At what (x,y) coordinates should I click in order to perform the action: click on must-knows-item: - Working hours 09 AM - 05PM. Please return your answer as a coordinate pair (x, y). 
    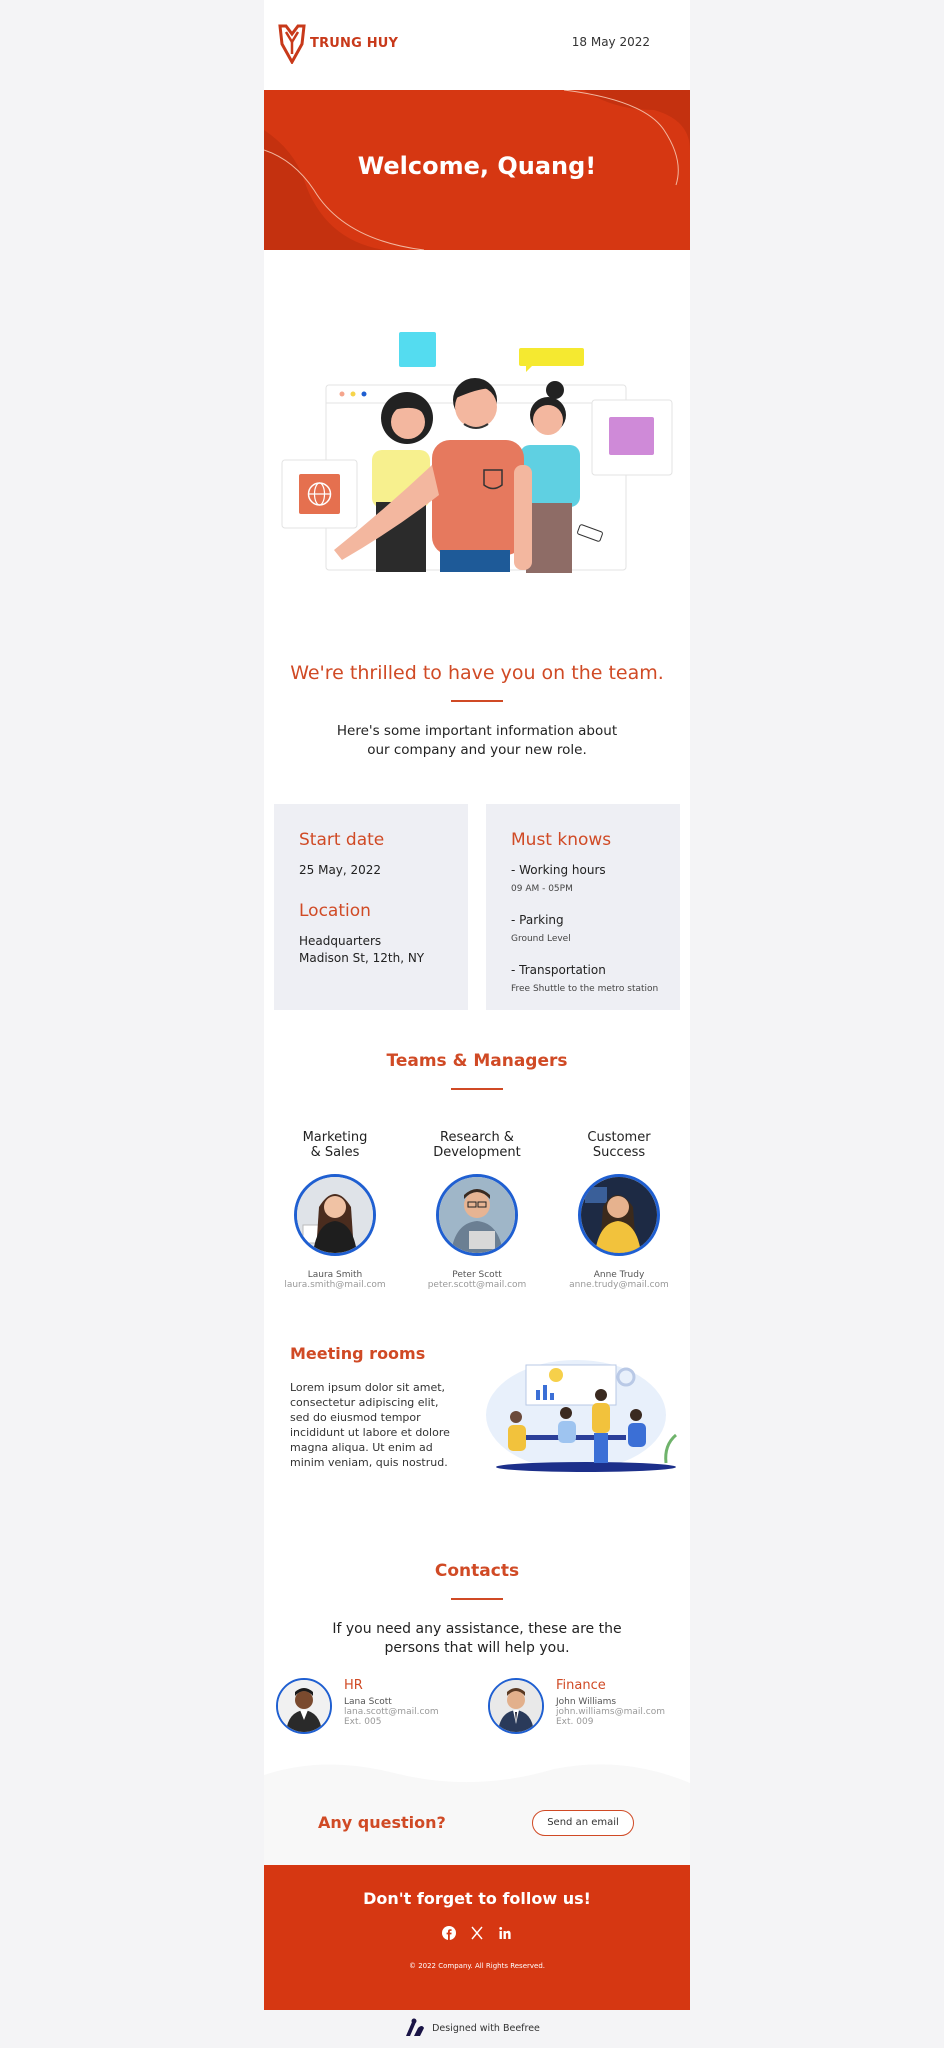
    Looking at the image, I should click on (595, 880).